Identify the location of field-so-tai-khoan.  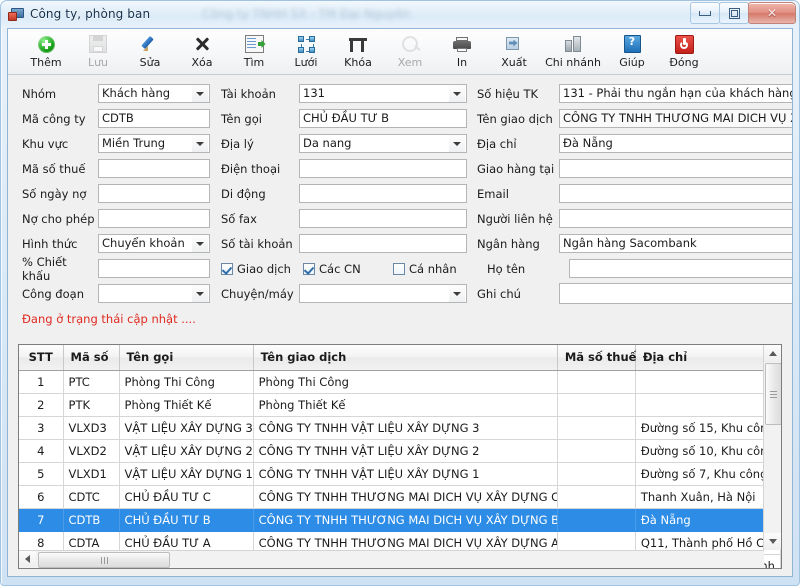
(383, 243).